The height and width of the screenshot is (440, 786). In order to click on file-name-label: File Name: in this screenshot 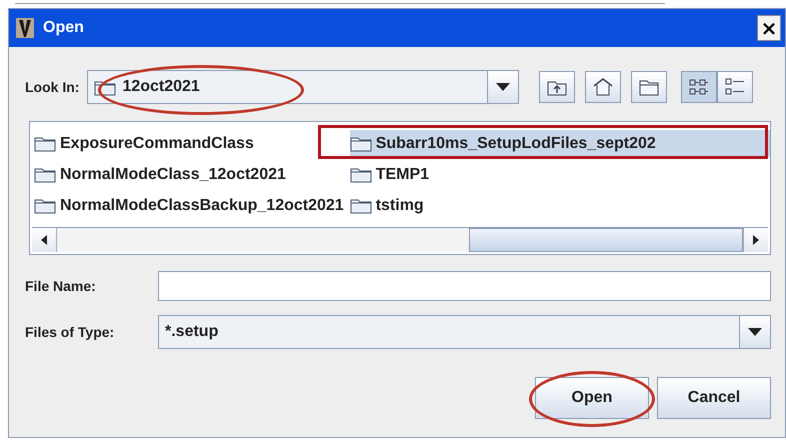, I will do `click(61, 286)`.